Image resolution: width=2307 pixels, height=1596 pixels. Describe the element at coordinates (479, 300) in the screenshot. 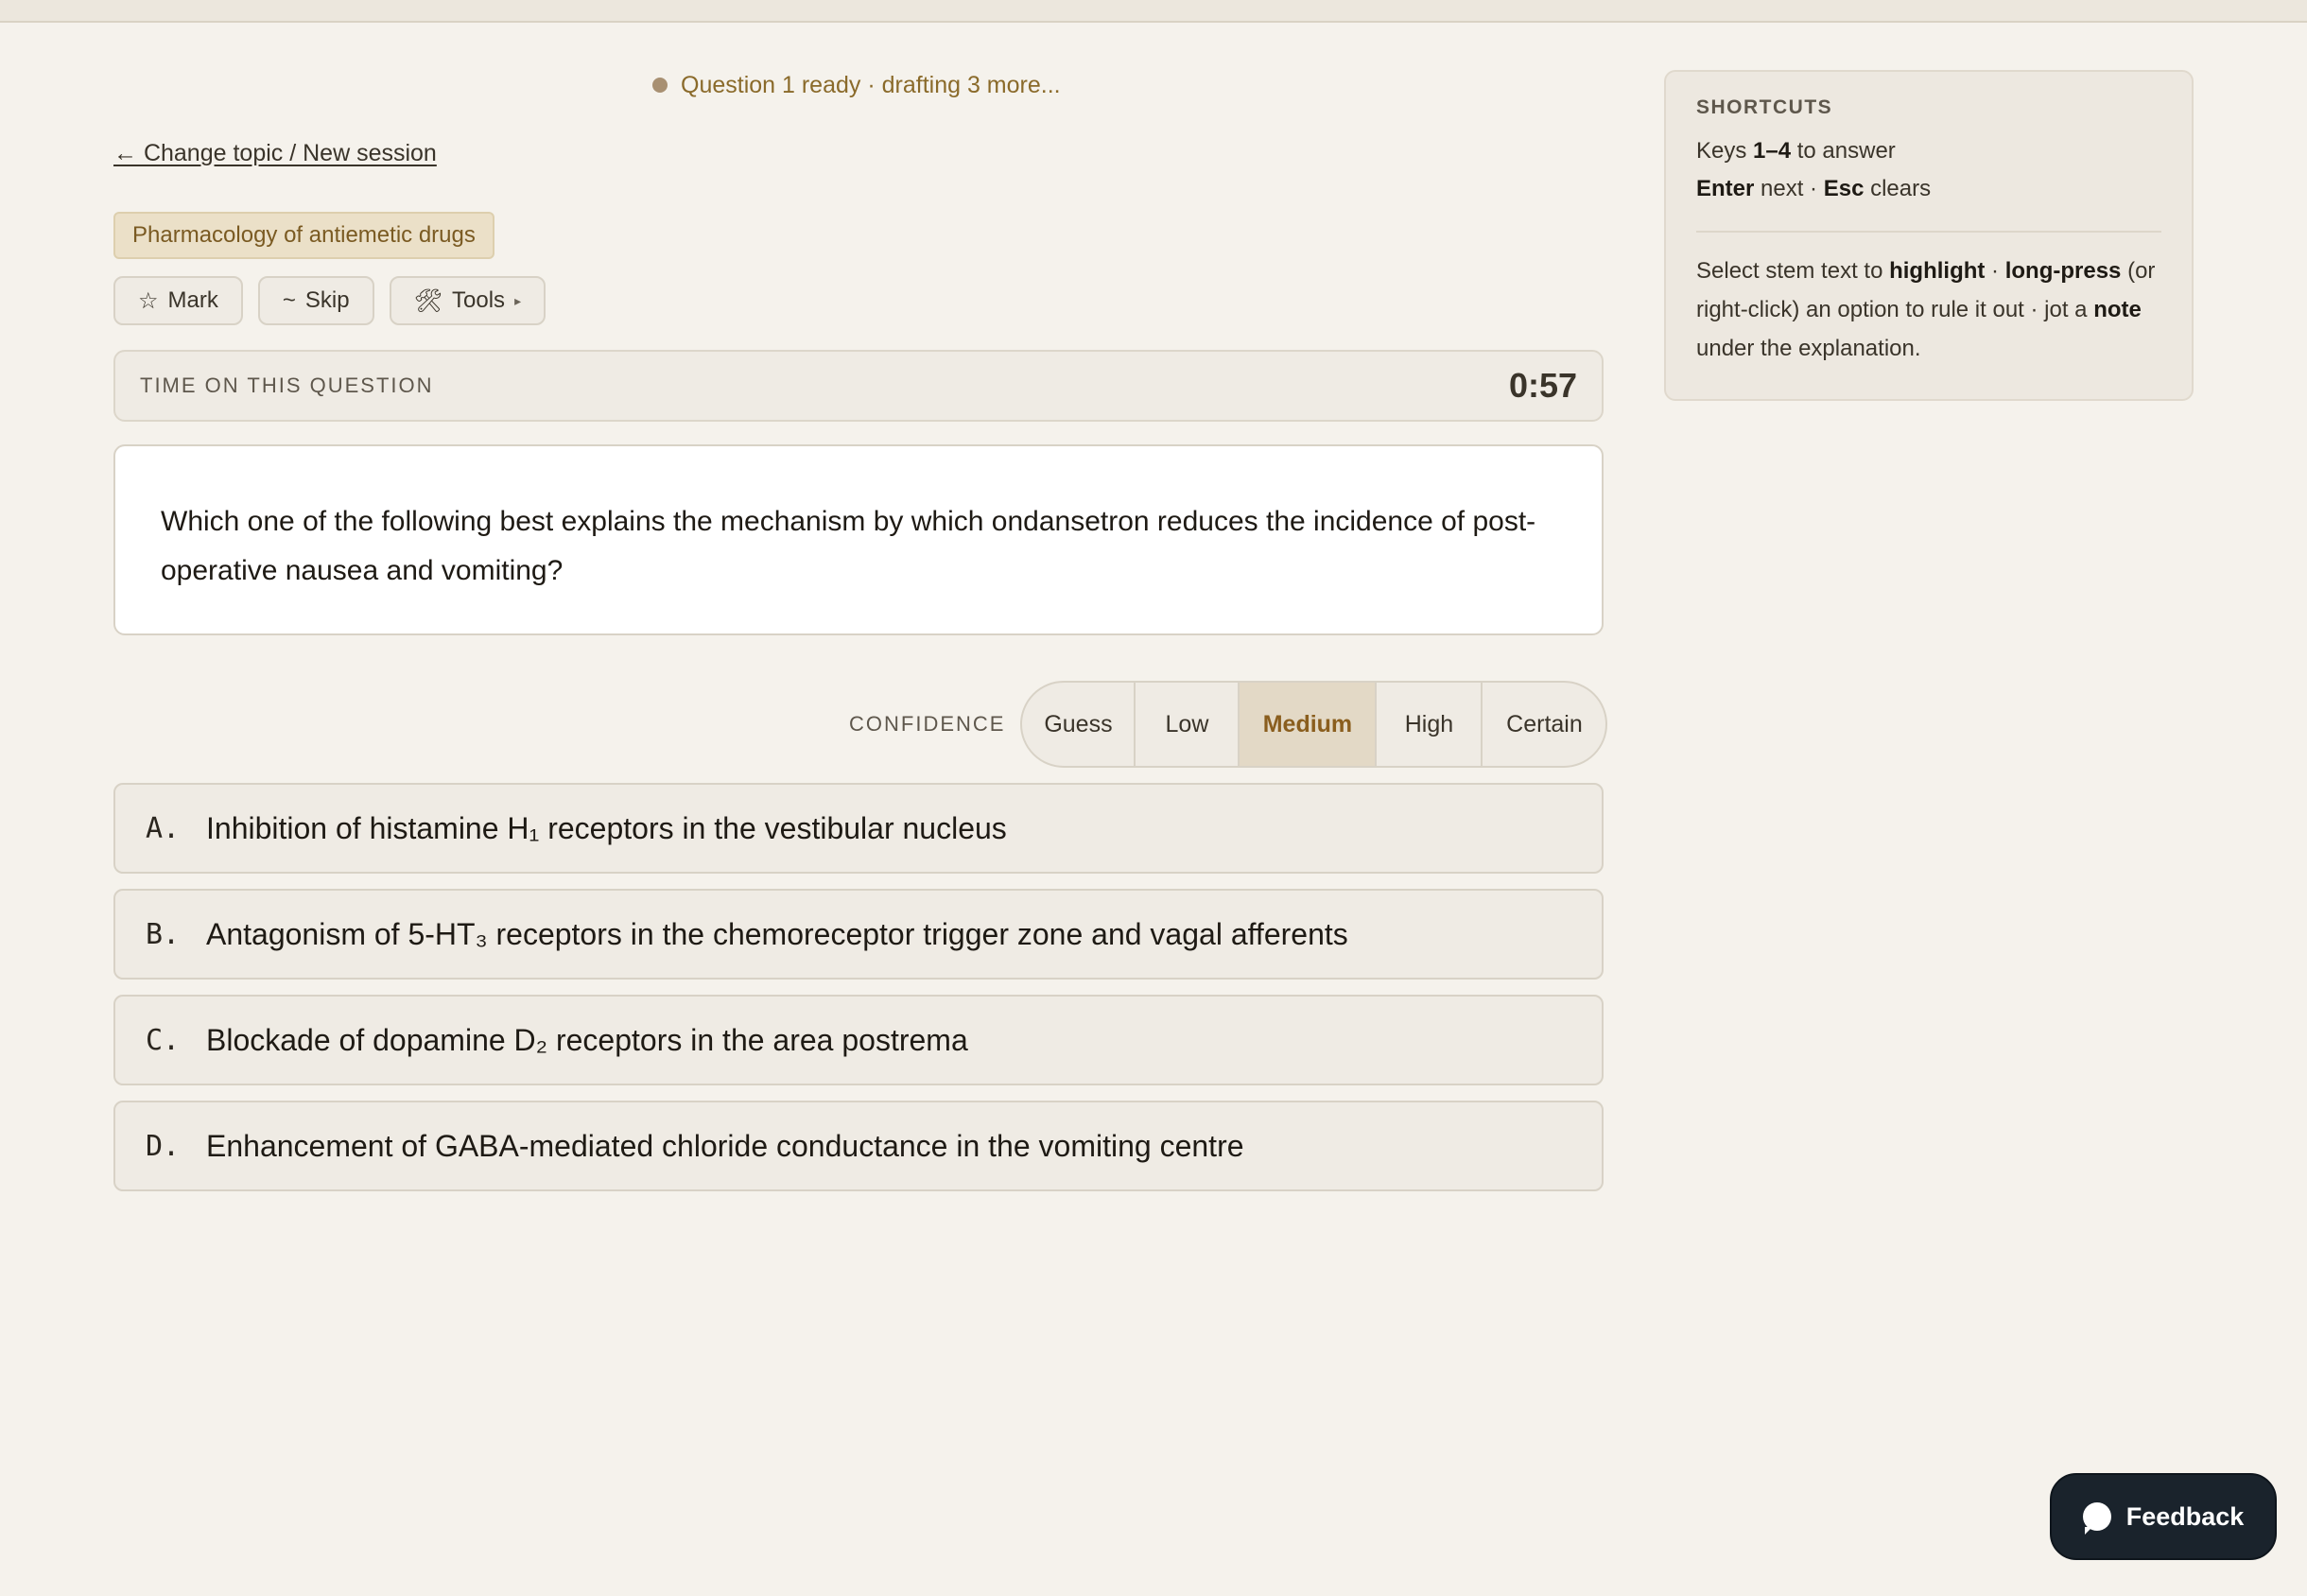

I see `tools-button-label: Tools` at that location.